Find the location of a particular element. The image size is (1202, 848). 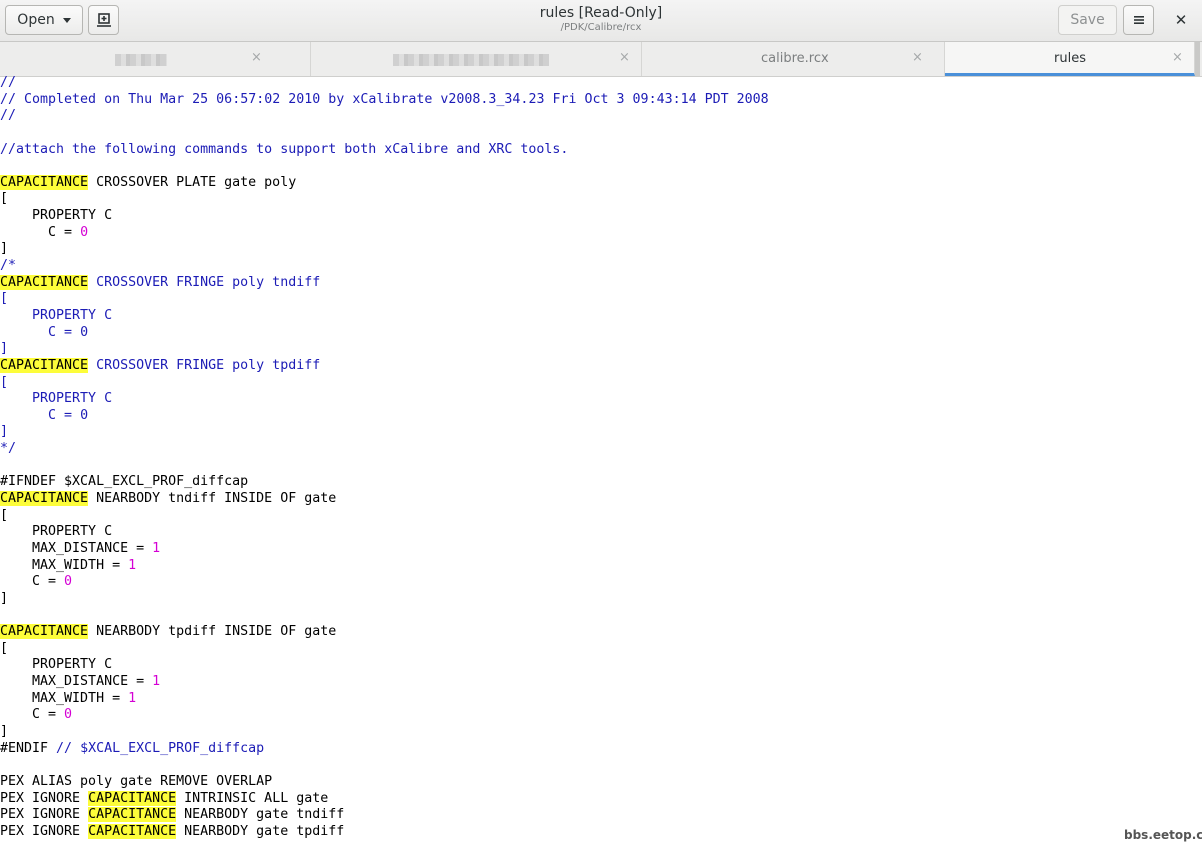

tab-calibre-rcx: calibre.rcx × is located at coordinates (793, 59).